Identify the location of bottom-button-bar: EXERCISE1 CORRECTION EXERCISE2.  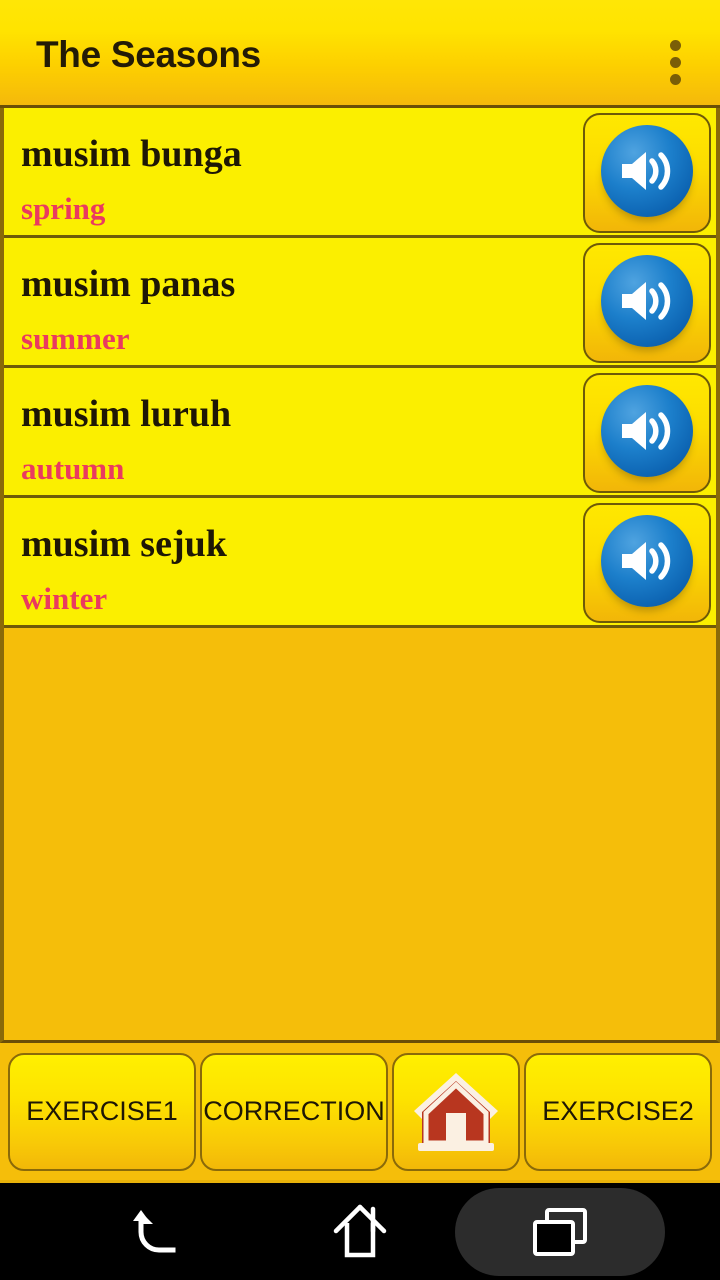
(360, 1111).